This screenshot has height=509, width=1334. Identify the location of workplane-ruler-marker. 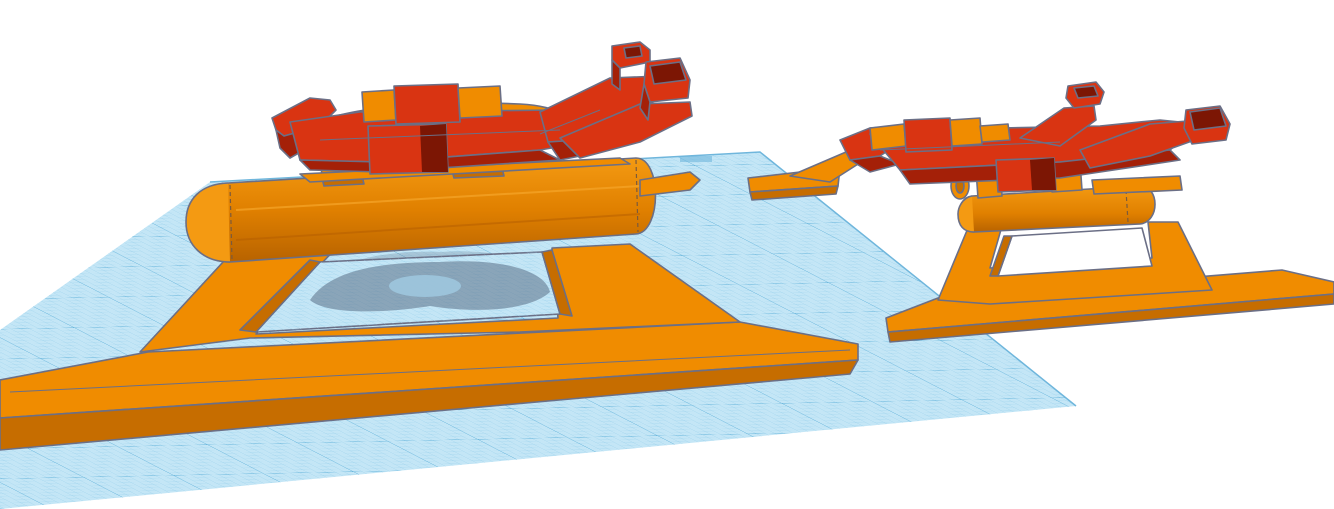
(696, 159).